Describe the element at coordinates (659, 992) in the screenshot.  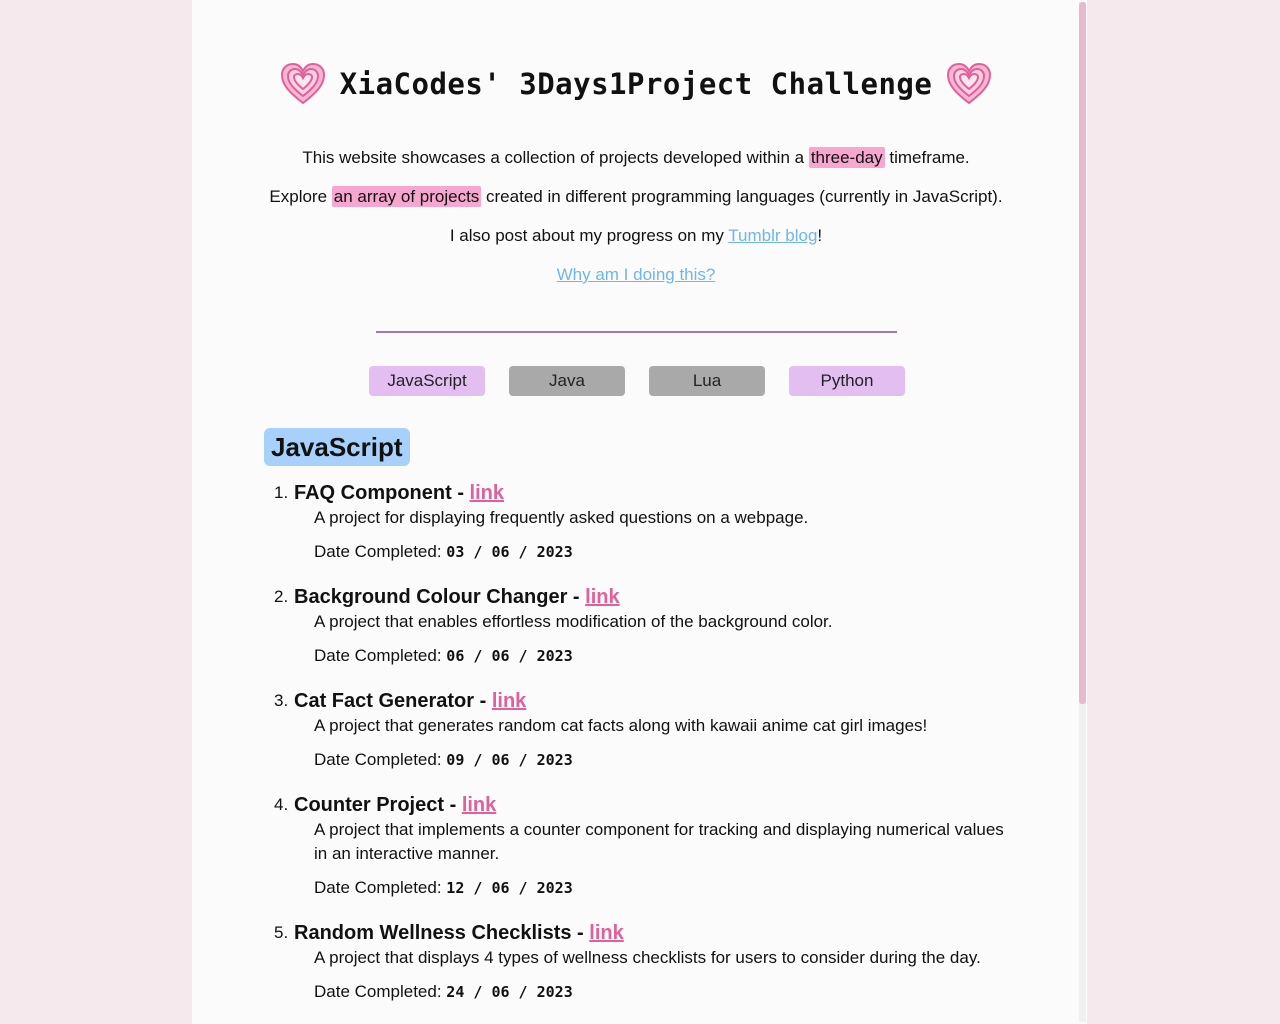
I see `project-date: Date Completed: 24 / 06 / 2023` at that location.